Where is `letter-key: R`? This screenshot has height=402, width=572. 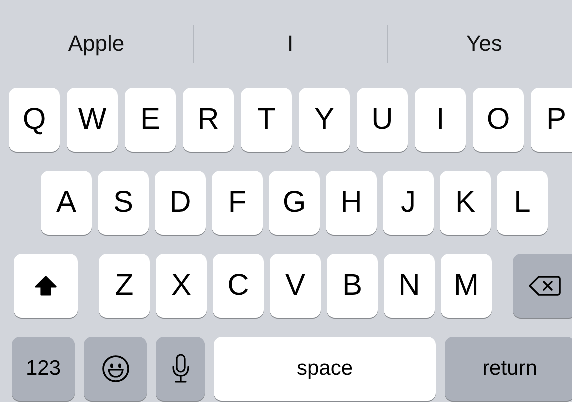 letter-key: R is located at coordinates (208, 120).